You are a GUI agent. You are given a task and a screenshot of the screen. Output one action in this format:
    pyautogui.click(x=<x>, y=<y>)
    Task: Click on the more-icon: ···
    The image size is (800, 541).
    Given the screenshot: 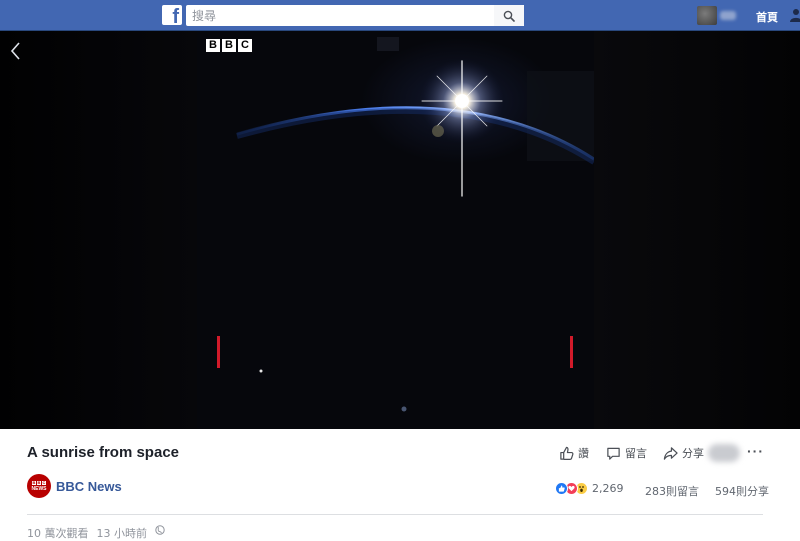 What is the action you would take?
    pyautogui.click(x=755, y=451)
    